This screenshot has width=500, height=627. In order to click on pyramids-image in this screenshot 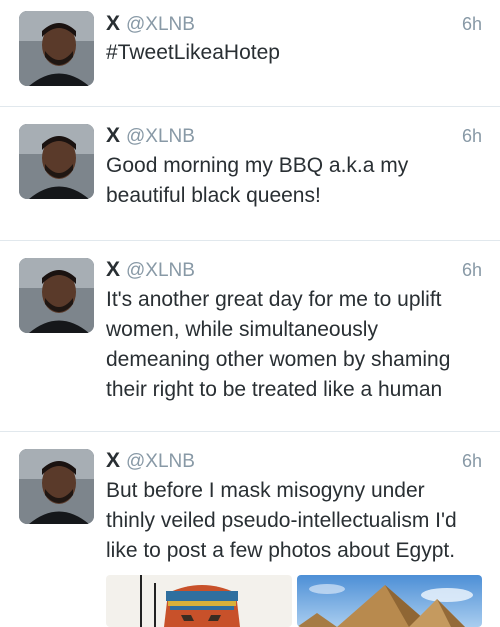, I will do `click(389, 601)`.